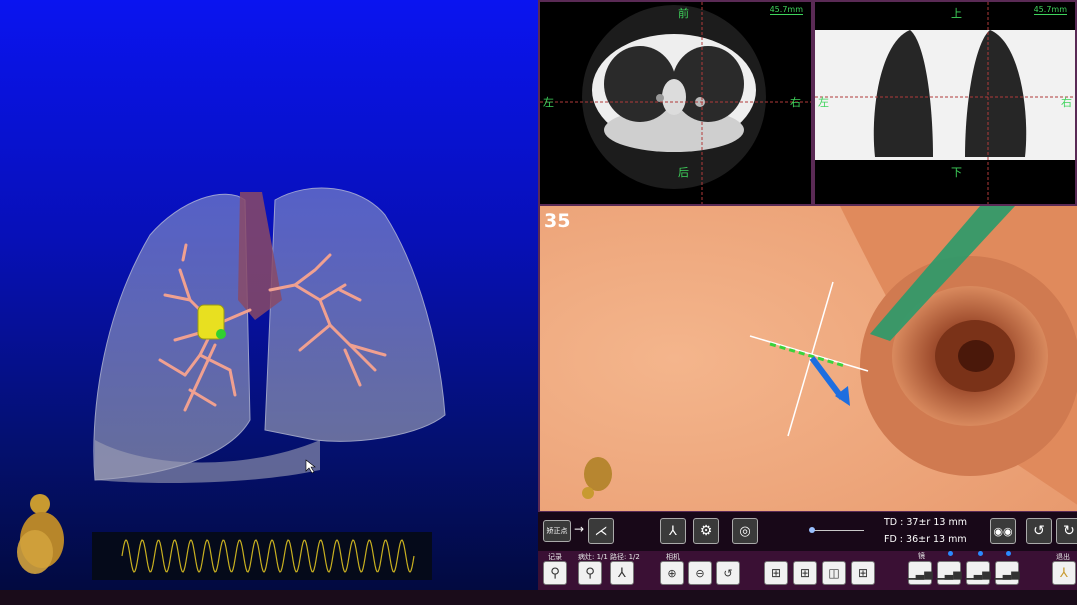 This screenshot has width=1077, height=605. Describe the element at coordinates (683, 13) in the screenshot. I see `axial-orient-anterior: 前` at that location.